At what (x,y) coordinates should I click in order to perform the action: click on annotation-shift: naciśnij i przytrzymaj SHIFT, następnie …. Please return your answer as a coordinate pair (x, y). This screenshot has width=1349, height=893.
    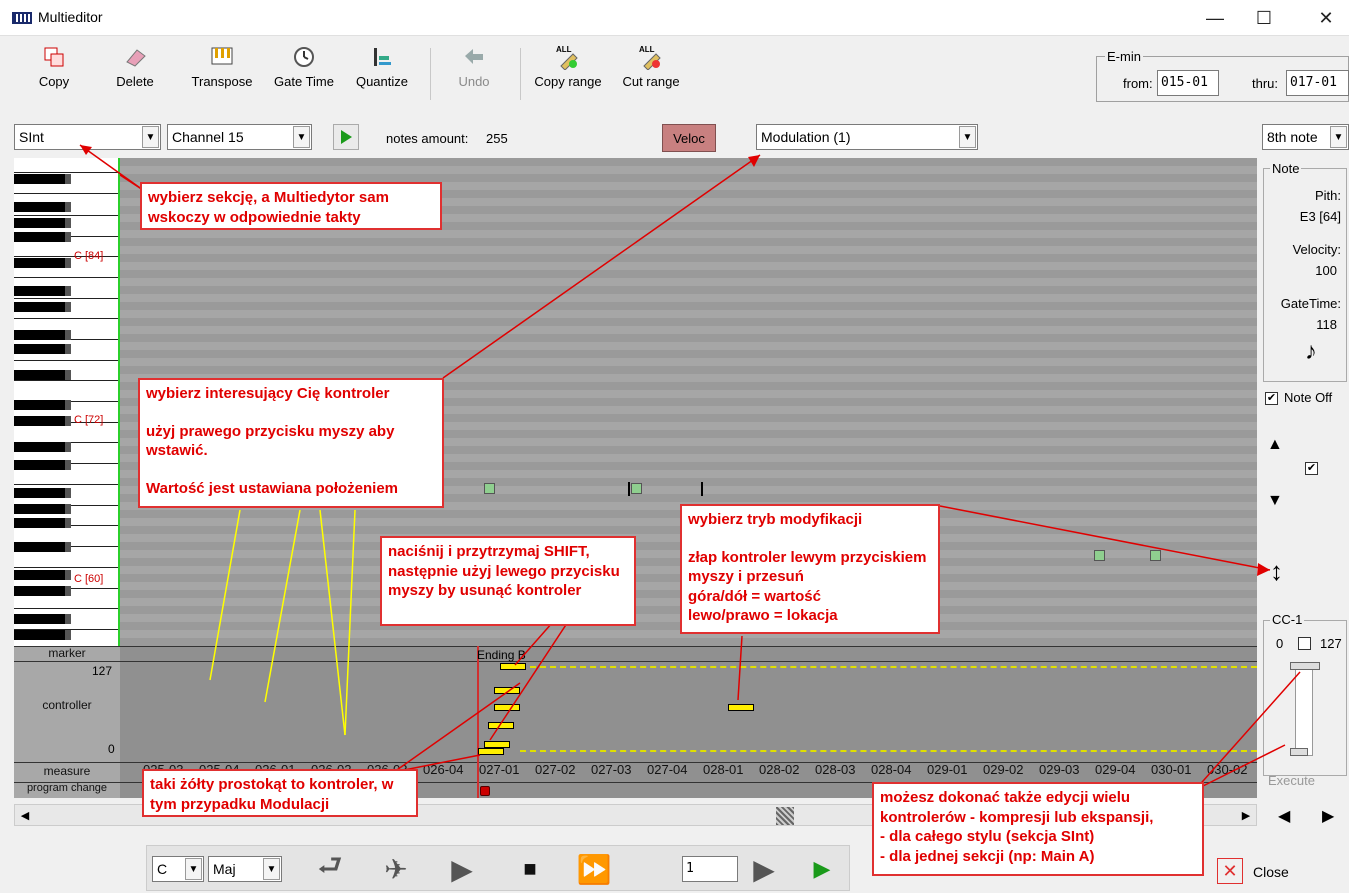
    Looking at the image, I should click on (508, 581).